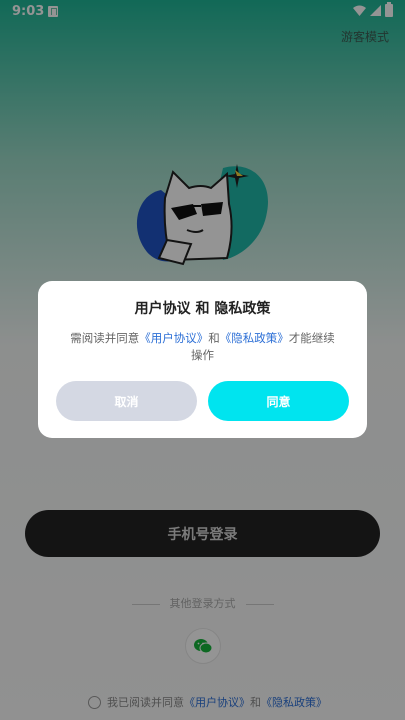 Image resolution: width=405 pixels, height=720 pixels. Describe the element at coordinates (254, 338) in the screenshot. I see `dialog-privacy-policy-link: 《隐私政策》` at that location.